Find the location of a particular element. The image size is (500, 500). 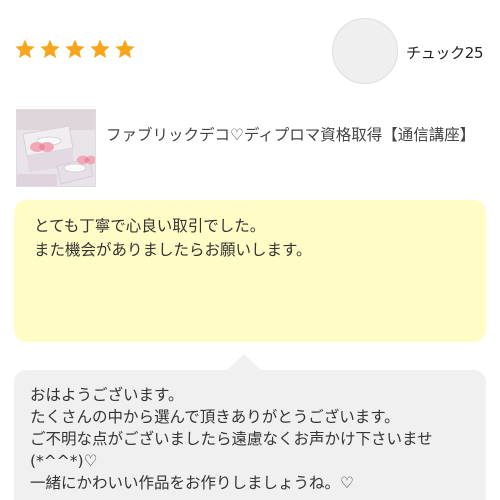

fabric-deco-tissue-box-photo-icon is located at coordinates (56, 148).